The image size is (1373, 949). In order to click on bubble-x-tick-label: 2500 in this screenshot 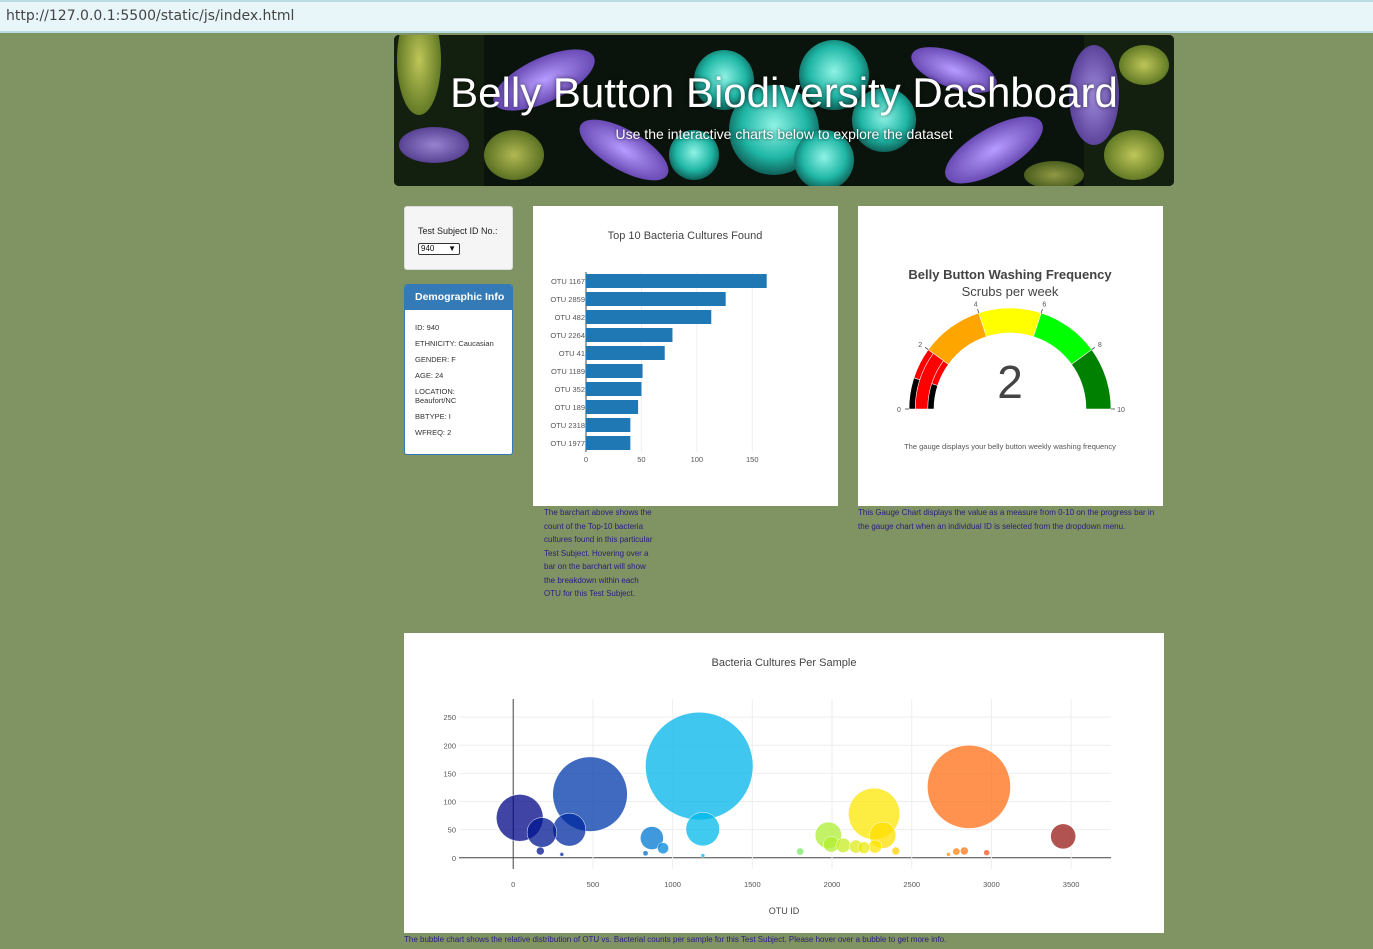, I will do `click(911, 884)`.